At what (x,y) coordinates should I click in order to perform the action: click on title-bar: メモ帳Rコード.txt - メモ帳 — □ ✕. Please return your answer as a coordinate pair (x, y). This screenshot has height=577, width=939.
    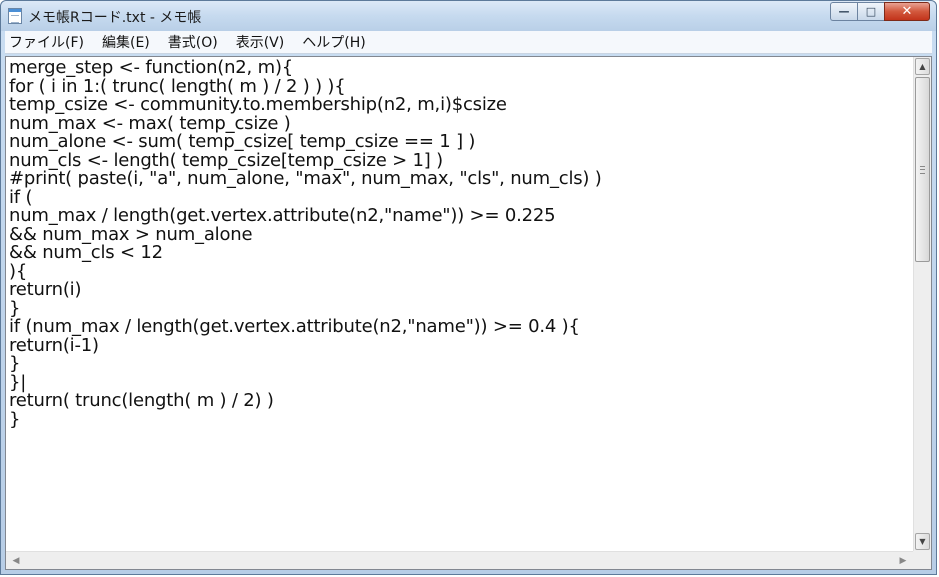
    Looking at the image, I should click on (468, 16).